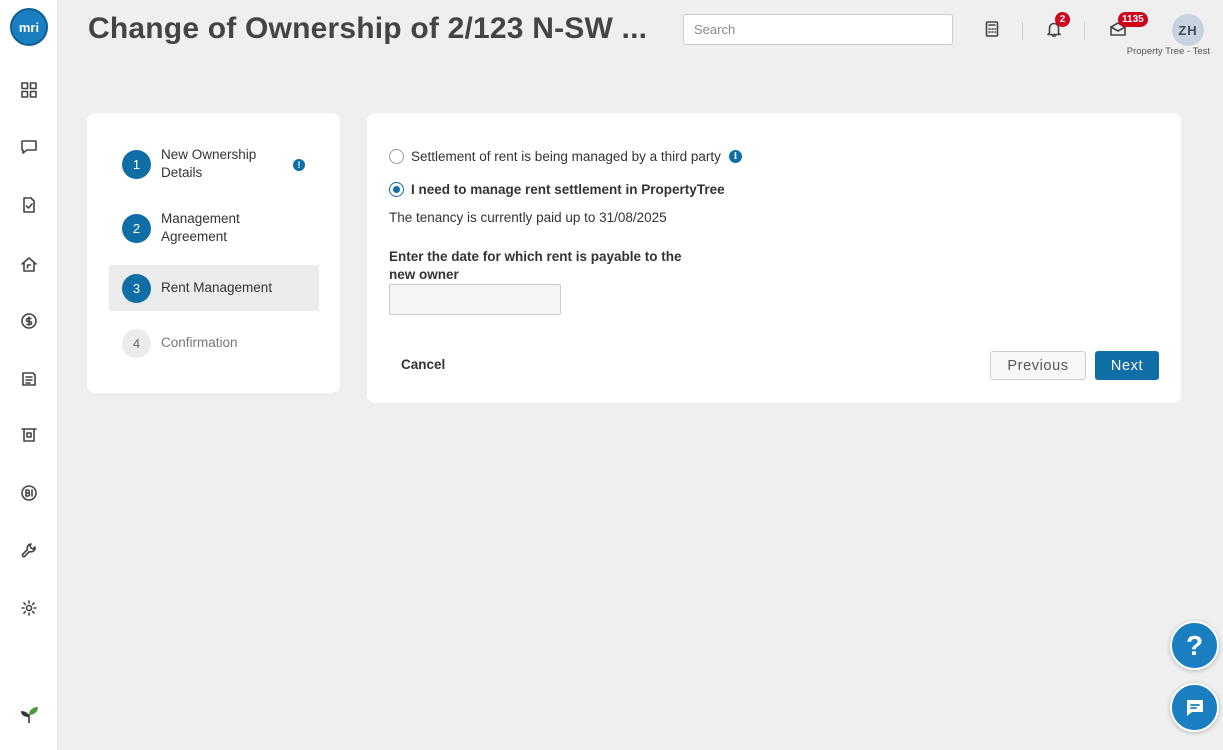  What do you see at coordinates (199, 342) in the screenshot?
I see `step-label: Confirmation` at bounding box center [199, 342].